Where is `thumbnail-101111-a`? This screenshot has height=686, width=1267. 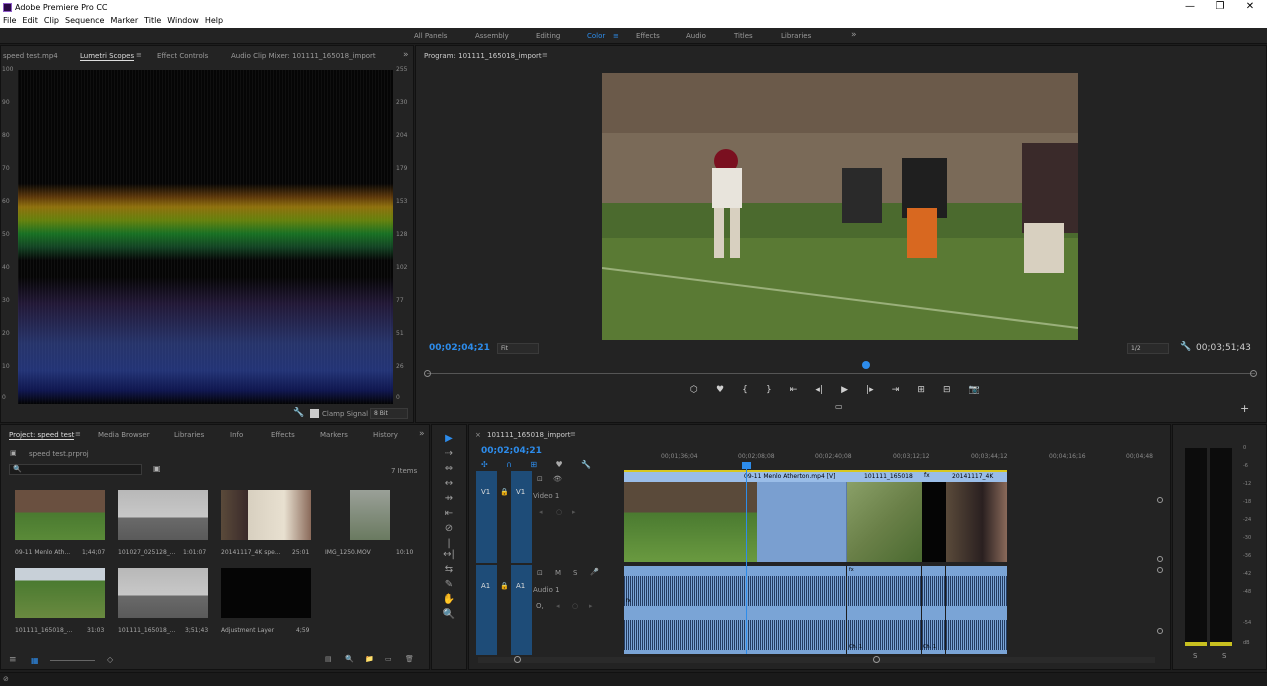
thumbnail-101111-a is located at coordinates (60, 593).